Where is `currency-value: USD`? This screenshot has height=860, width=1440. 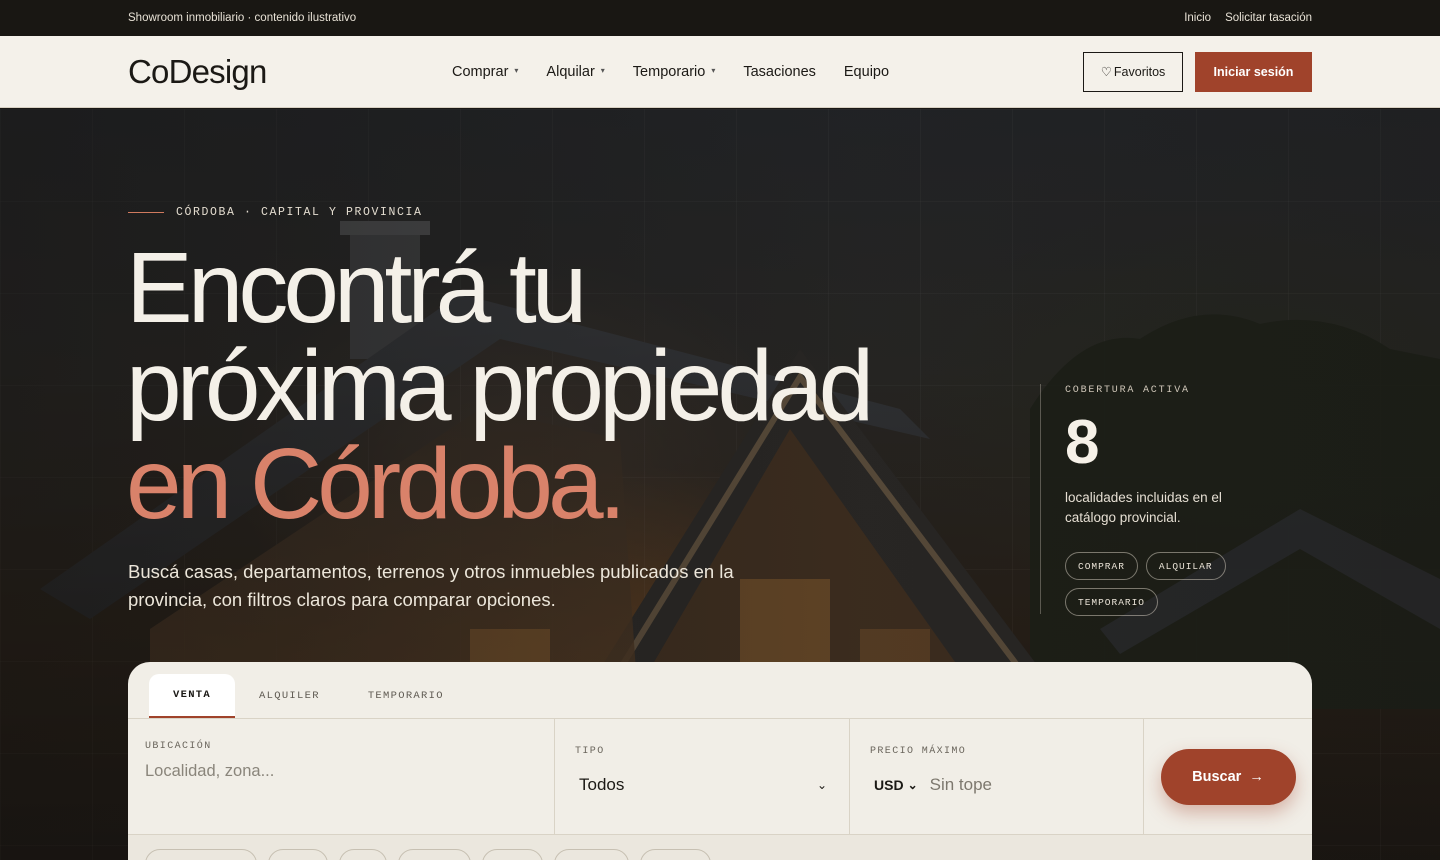 currency-value: USD is located at coordinates (889, 785).